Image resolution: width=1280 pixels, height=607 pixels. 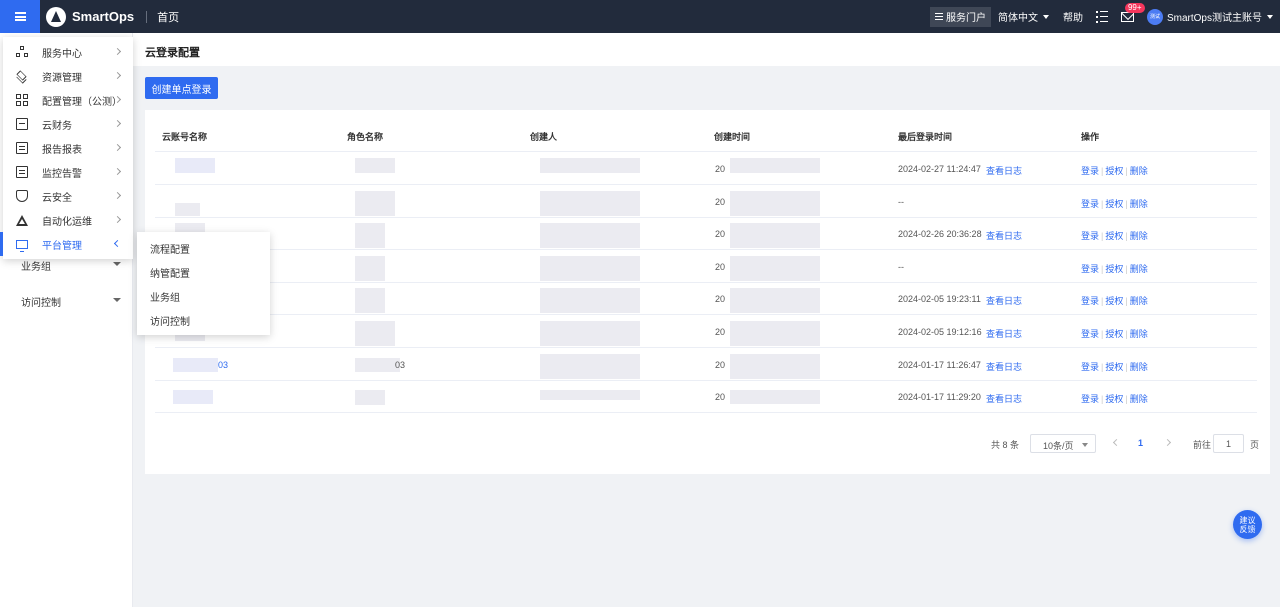 What do you see at coordinates (68, 76) in the screenshot?
I see `menu-item-resource: 资源管理` at bounding box center [68, 76].